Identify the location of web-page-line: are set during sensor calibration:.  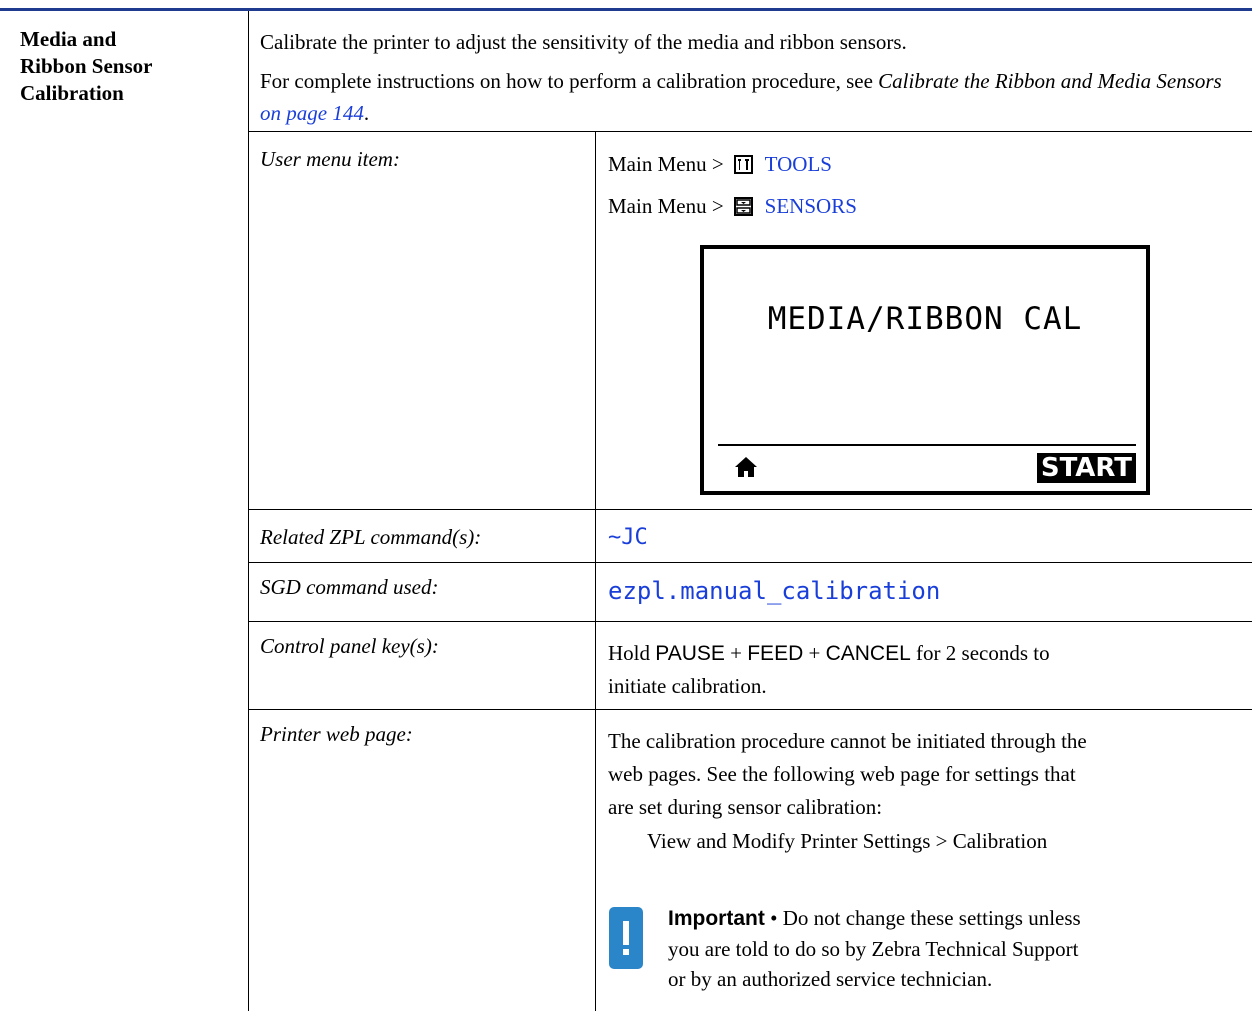
(745, 807).